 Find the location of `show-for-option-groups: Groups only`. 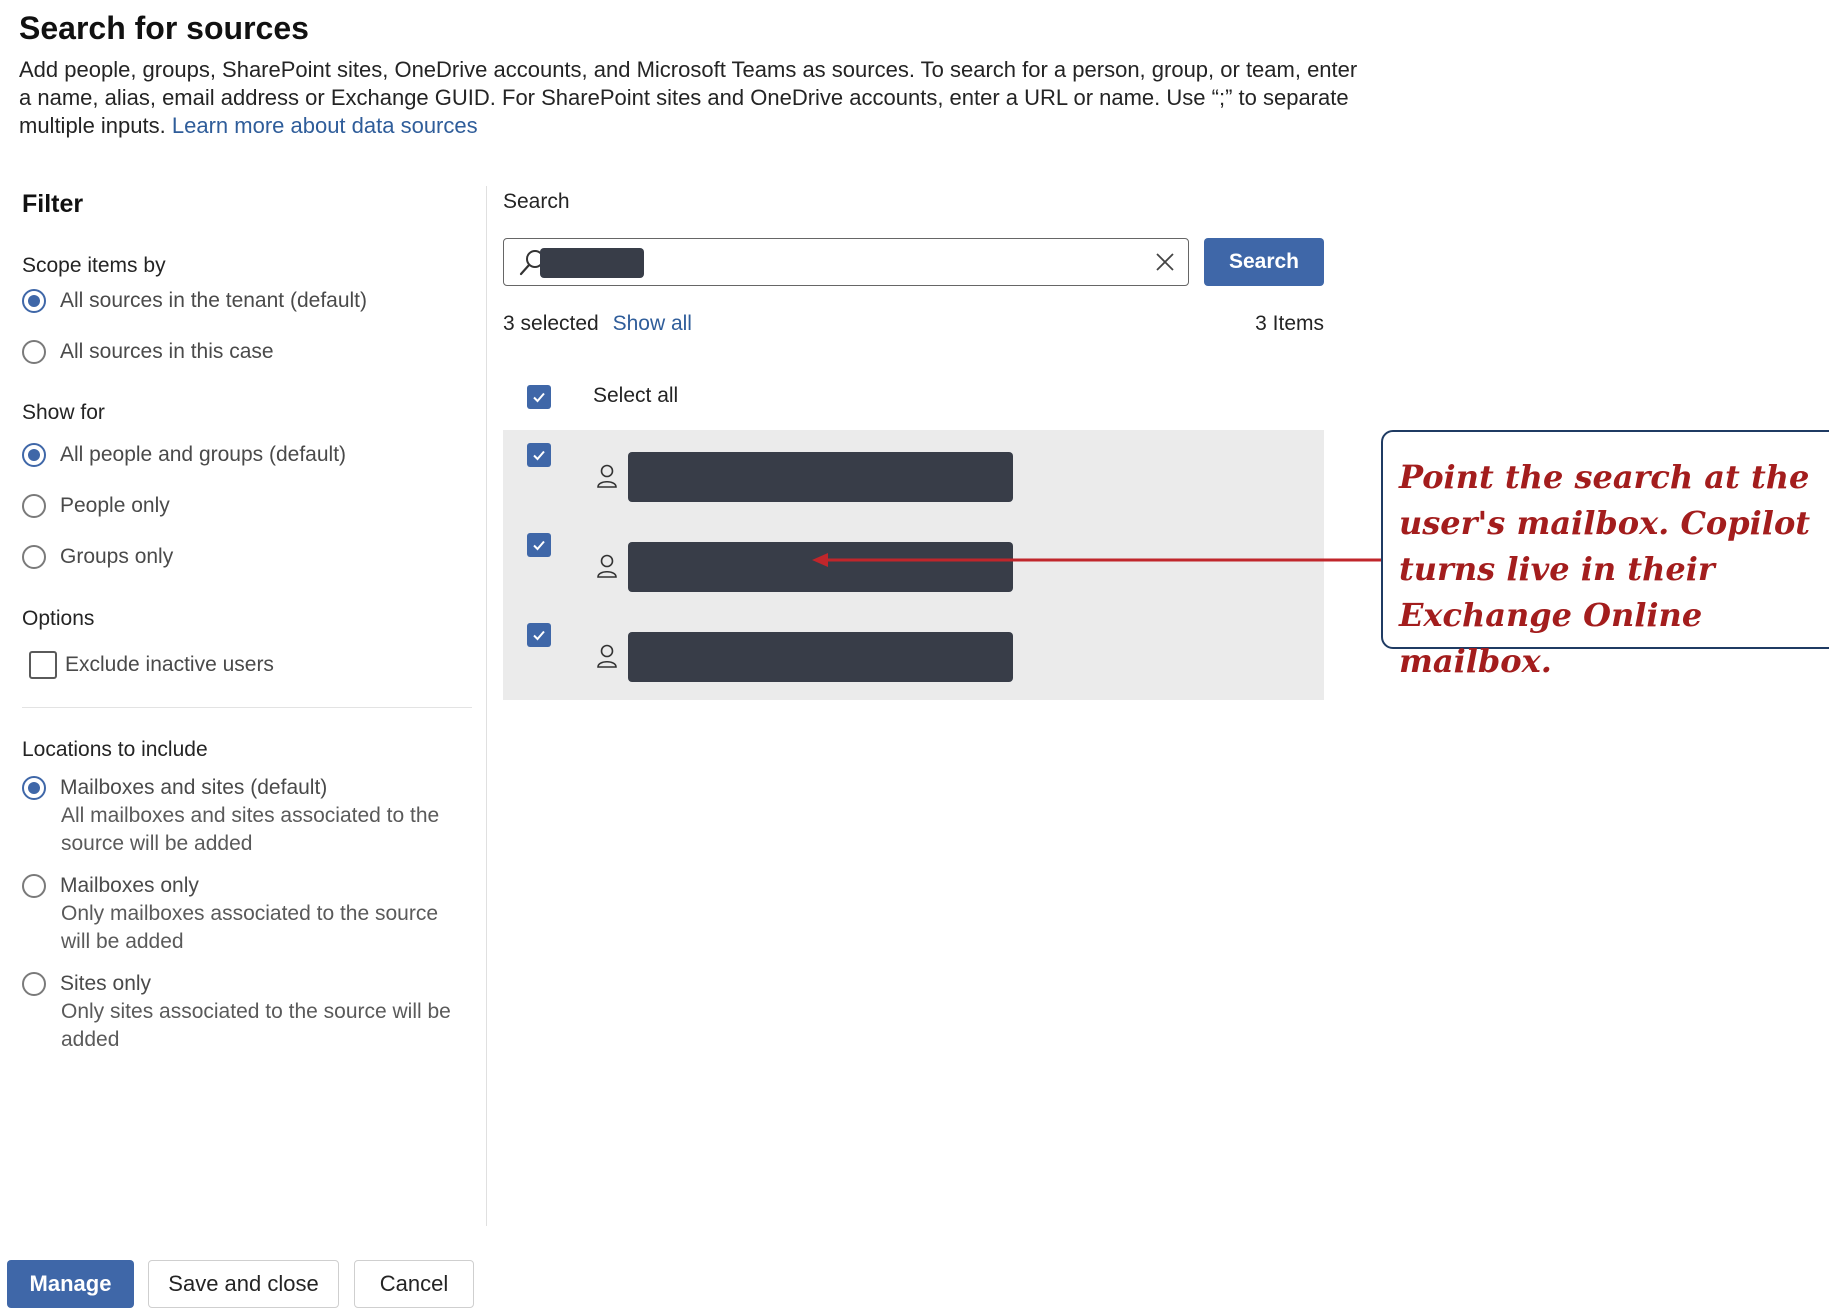

show-for-option-groups: Groups only is located at coordinates (97, 557).